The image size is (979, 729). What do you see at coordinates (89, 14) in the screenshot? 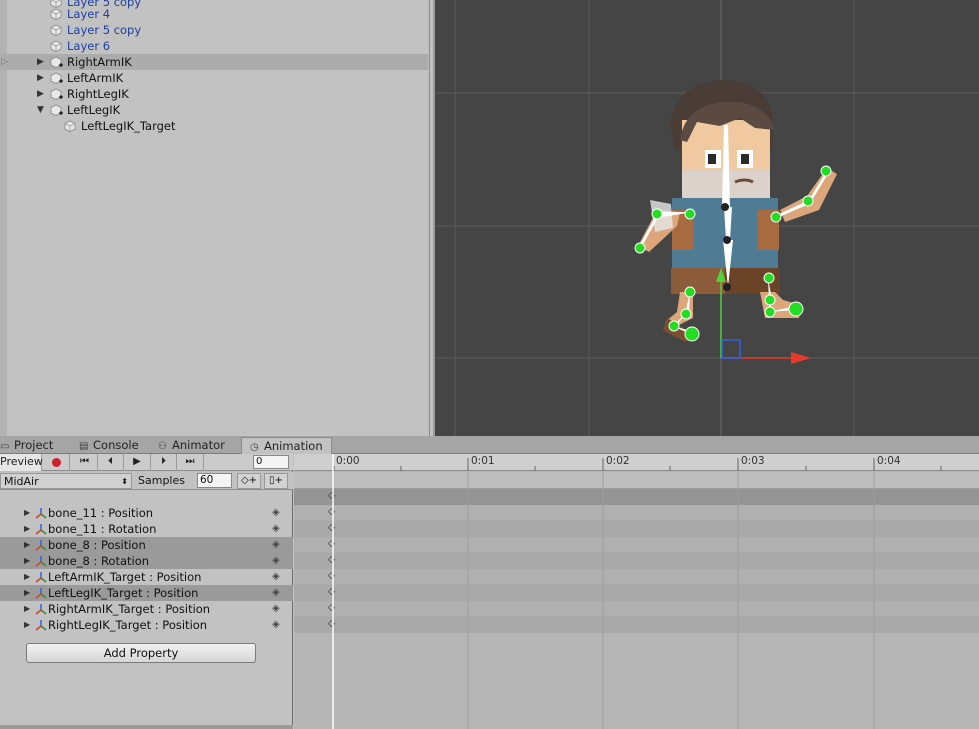
I see `hierarchy-item-label: Layer 4` at bounding box center [89, 14].